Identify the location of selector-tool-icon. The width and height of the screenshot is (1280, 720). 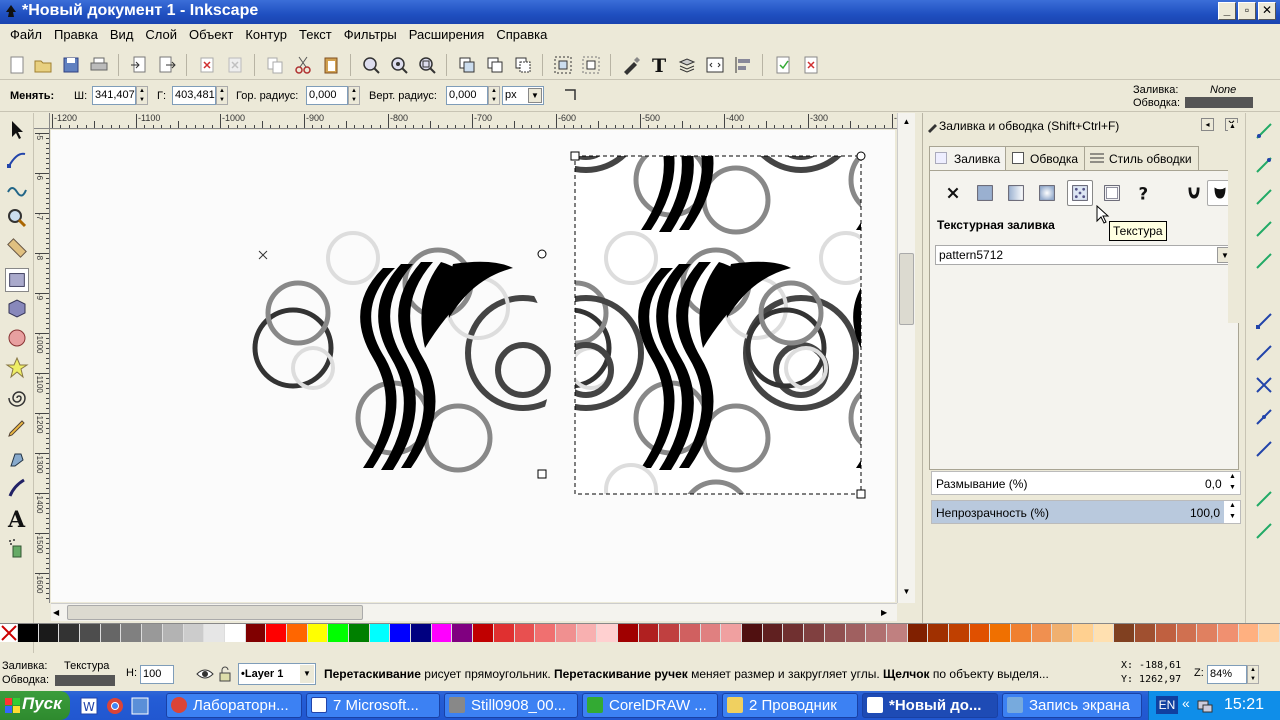
(17, 130).